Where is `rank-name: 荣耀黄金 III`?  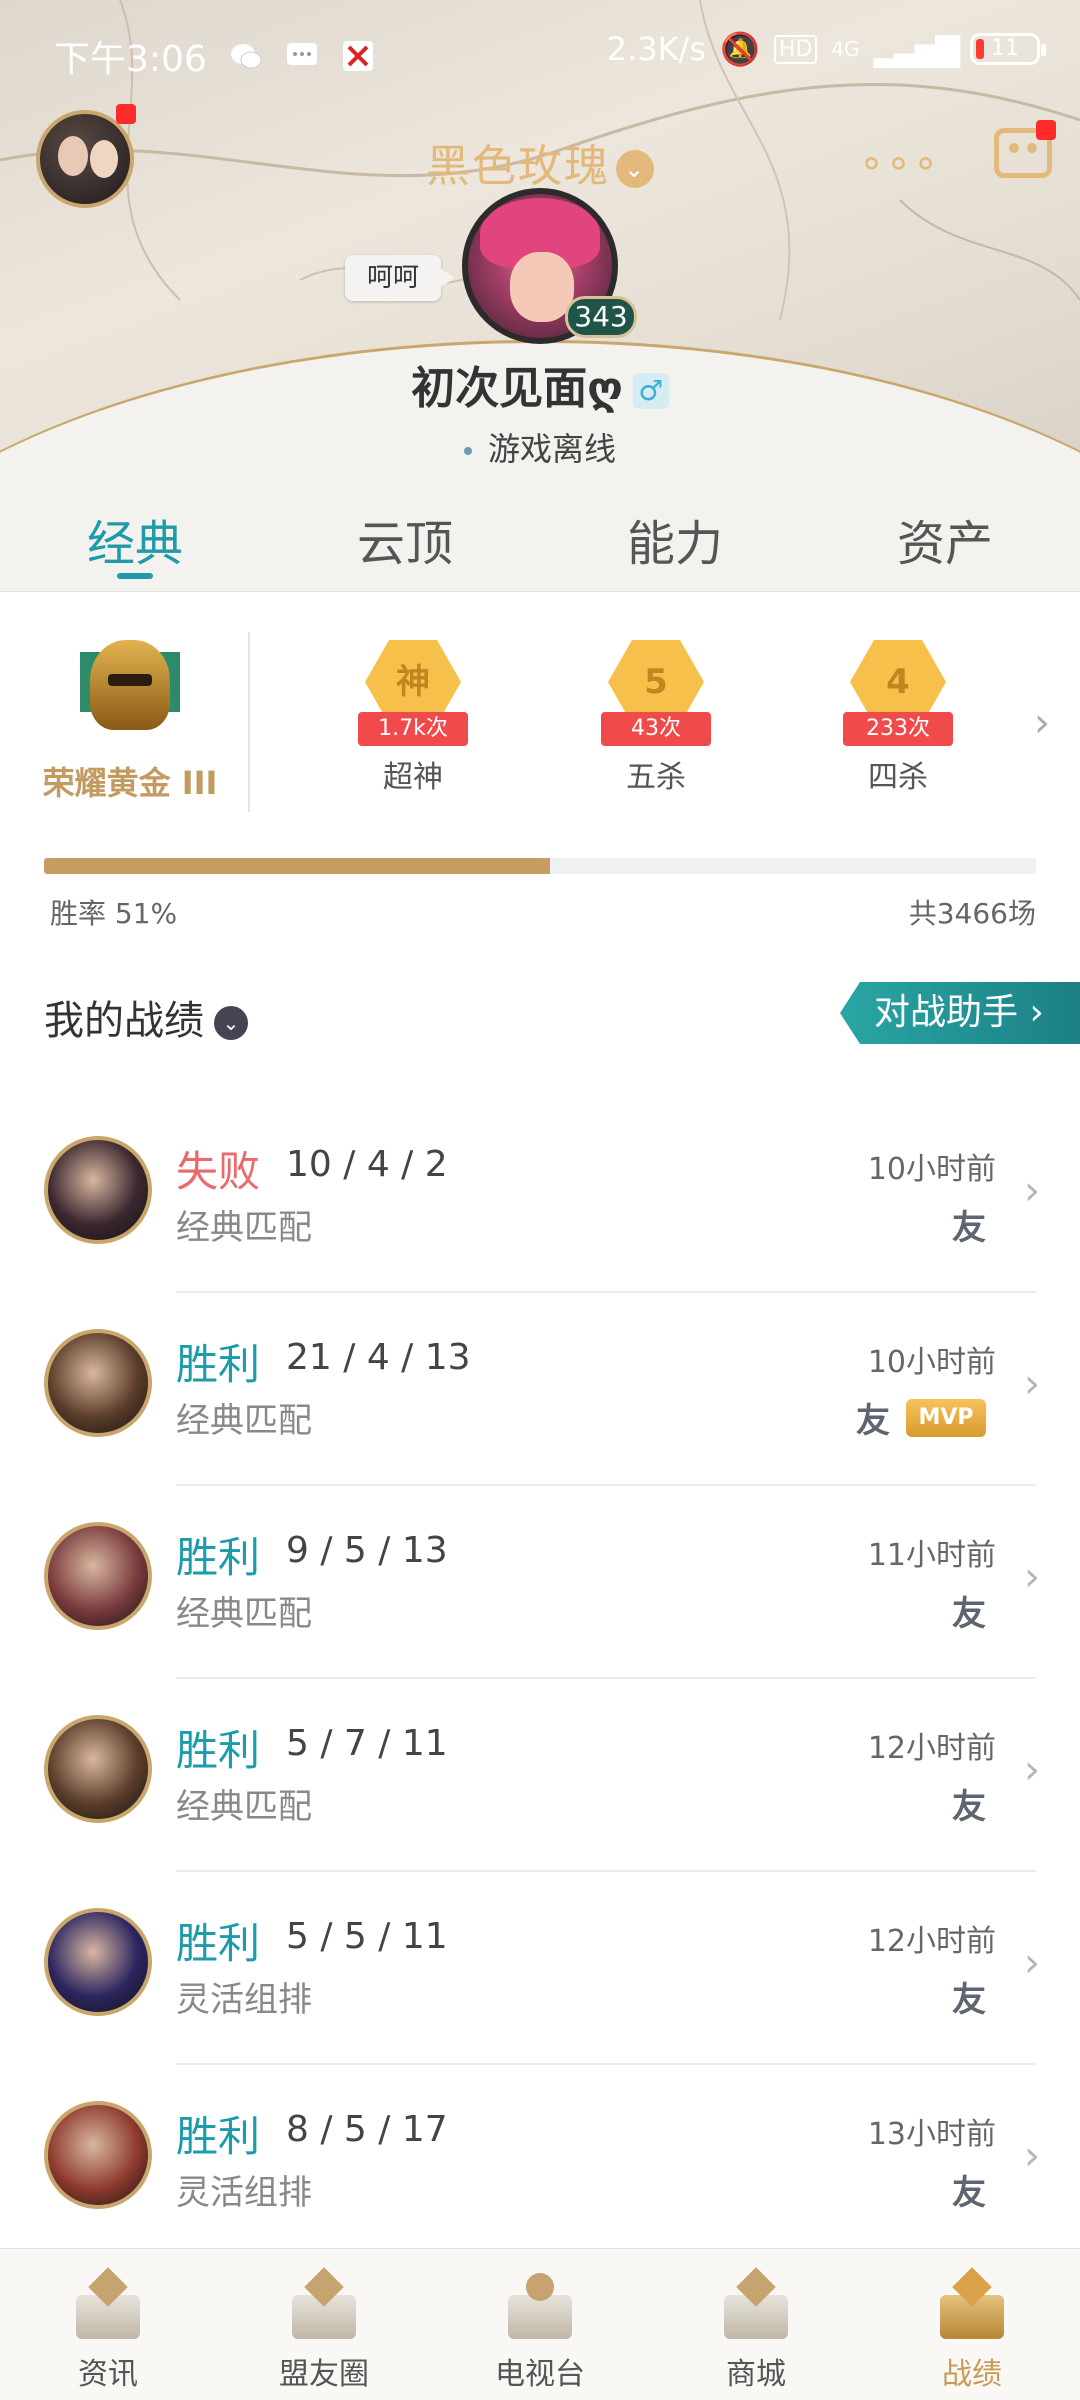 rank-name: 荣耀黄金 III is located at coordinates (130, 783).